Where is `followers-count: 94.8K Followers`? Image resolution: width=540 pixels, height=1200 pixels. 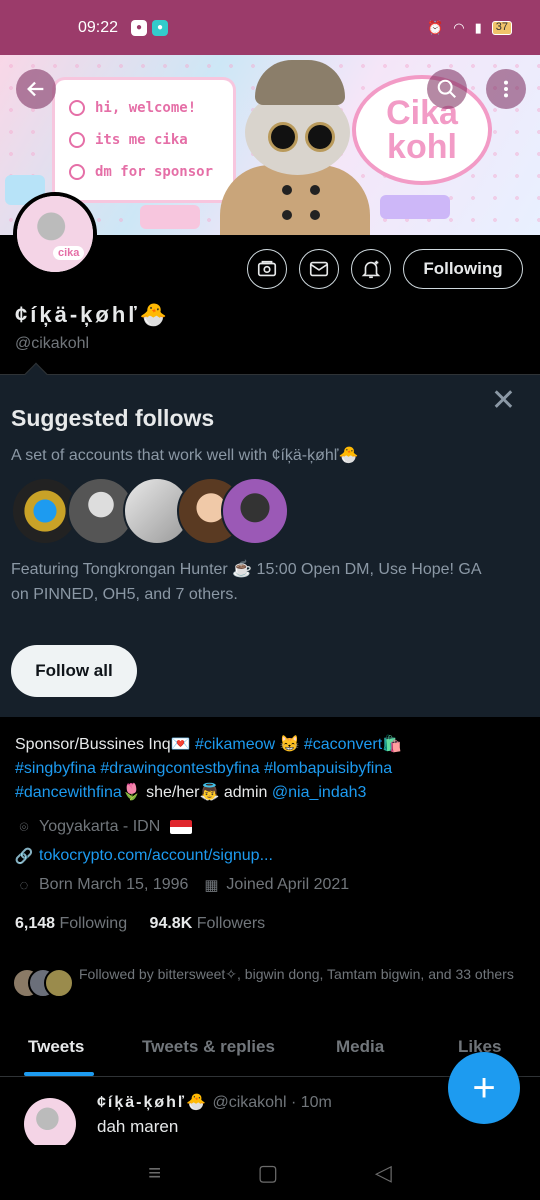 followers-count: 94.8K Followers is located at coordinates (208, 923).